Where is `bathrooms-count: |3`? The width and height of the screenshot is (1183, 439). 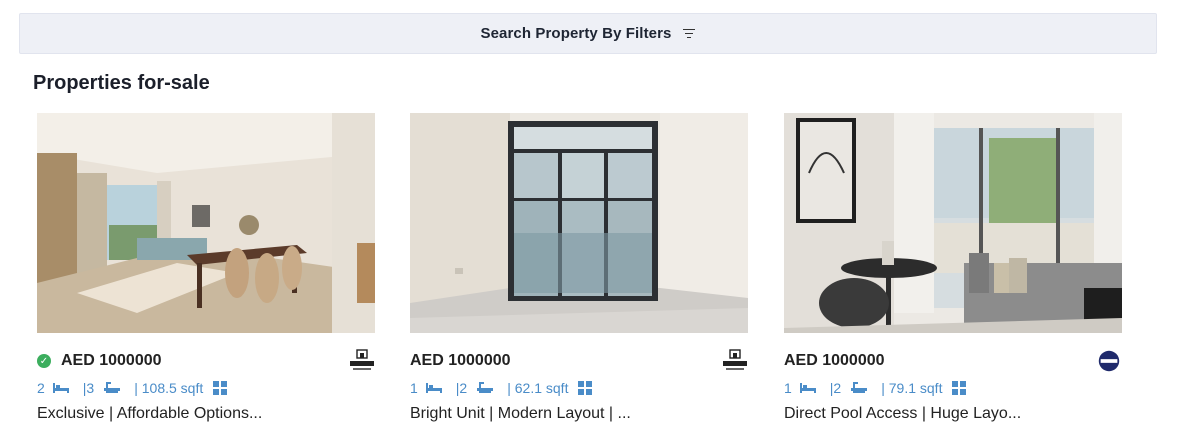
bathrooms-count: |3 is located at coordinates (88, 388).